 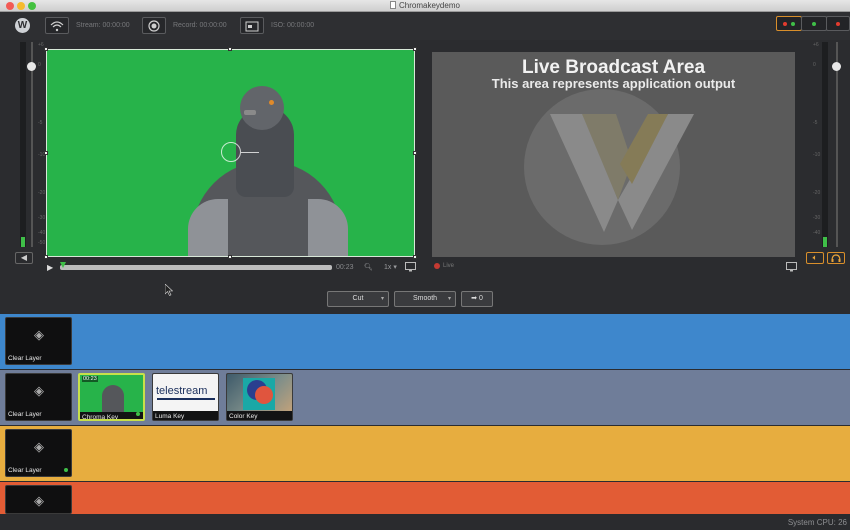 What do you see at coordinates (345, 267) in the screenshot?
I see `preview-timecode: 00:23` at bounding box center [345, 267].